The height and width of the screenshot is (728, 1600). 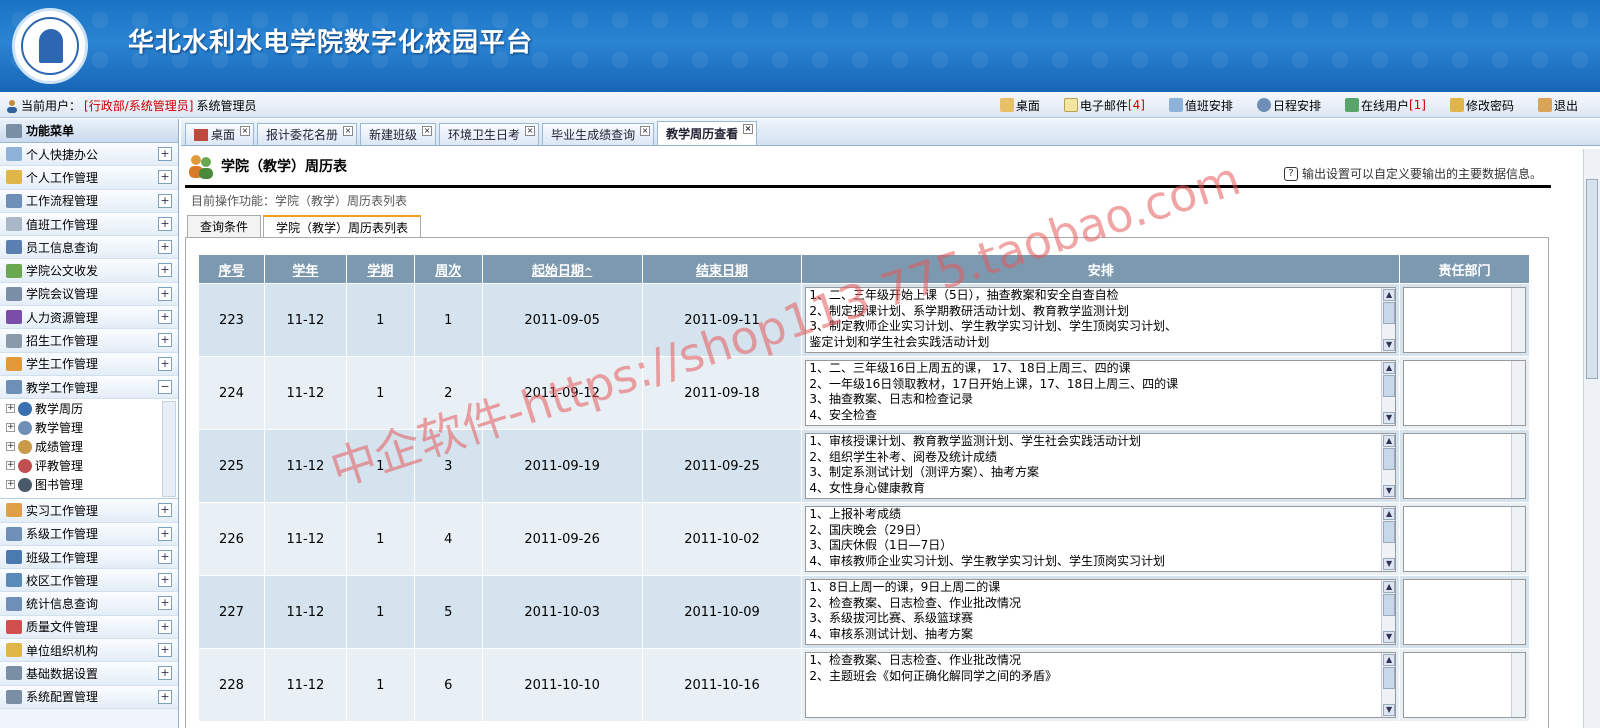 I want to click on tab: 教学周历查看 ×, so click(x=707, y=133).